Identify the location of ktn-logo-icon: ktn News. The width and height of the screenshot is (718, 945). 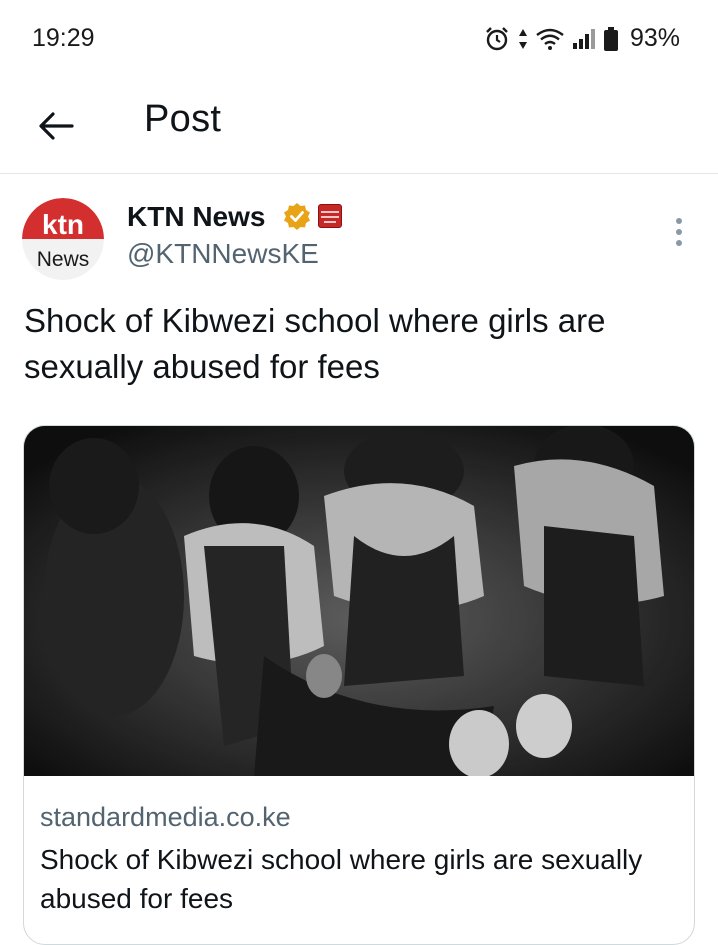
(63, 239).